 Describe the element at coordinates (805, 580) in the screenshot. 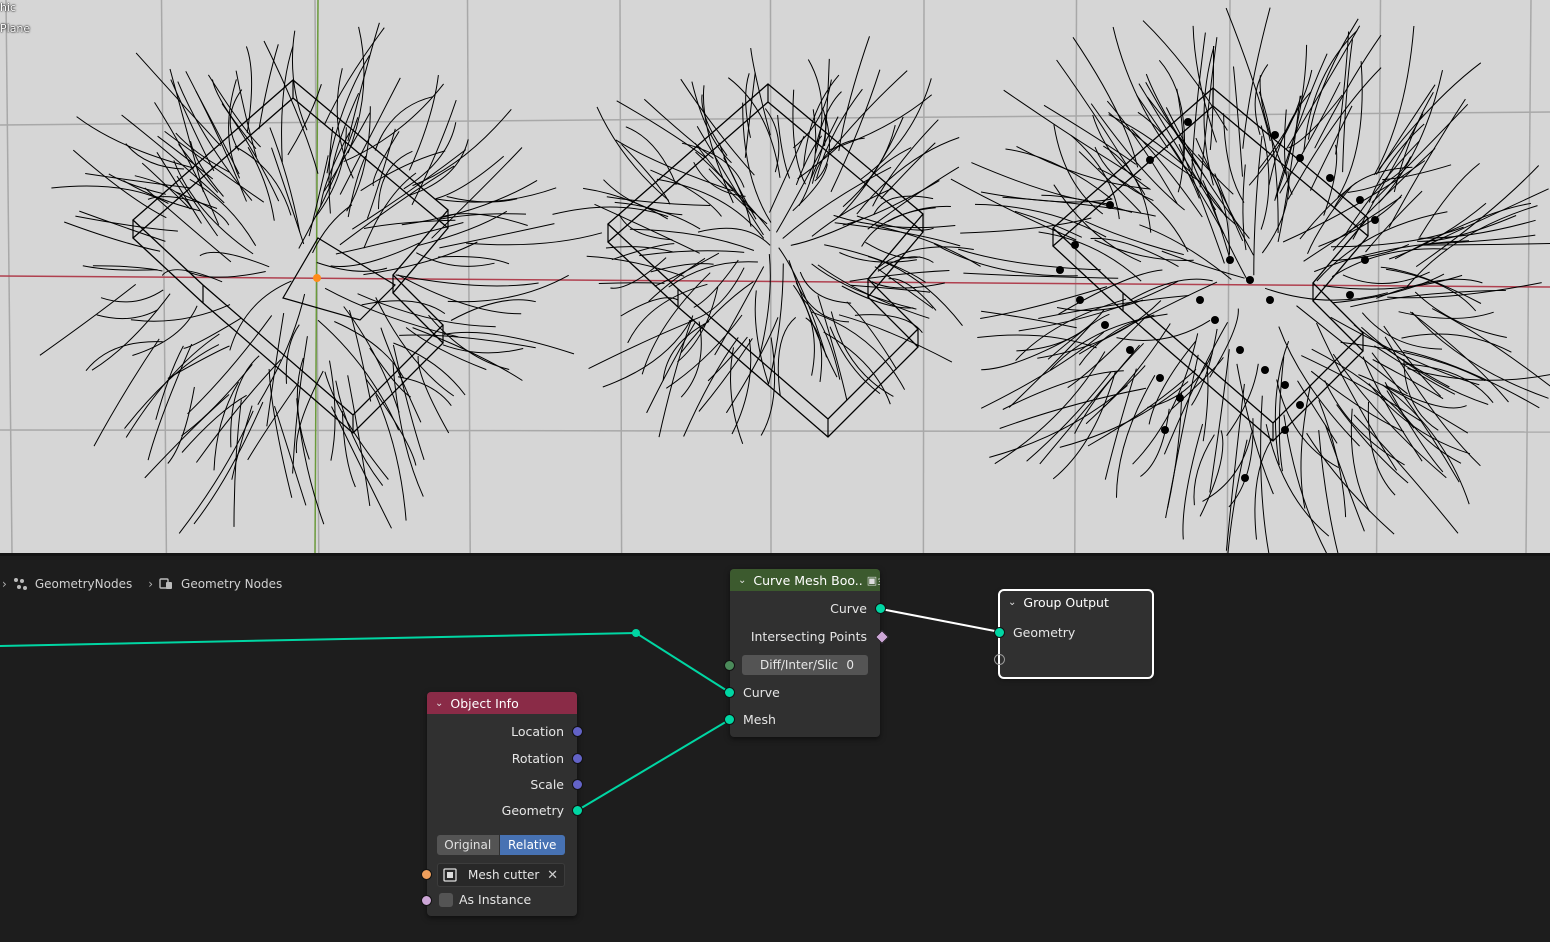

I see `node-header: ⌄ Curve Mesh Boo.. ▣ 3` at that location.